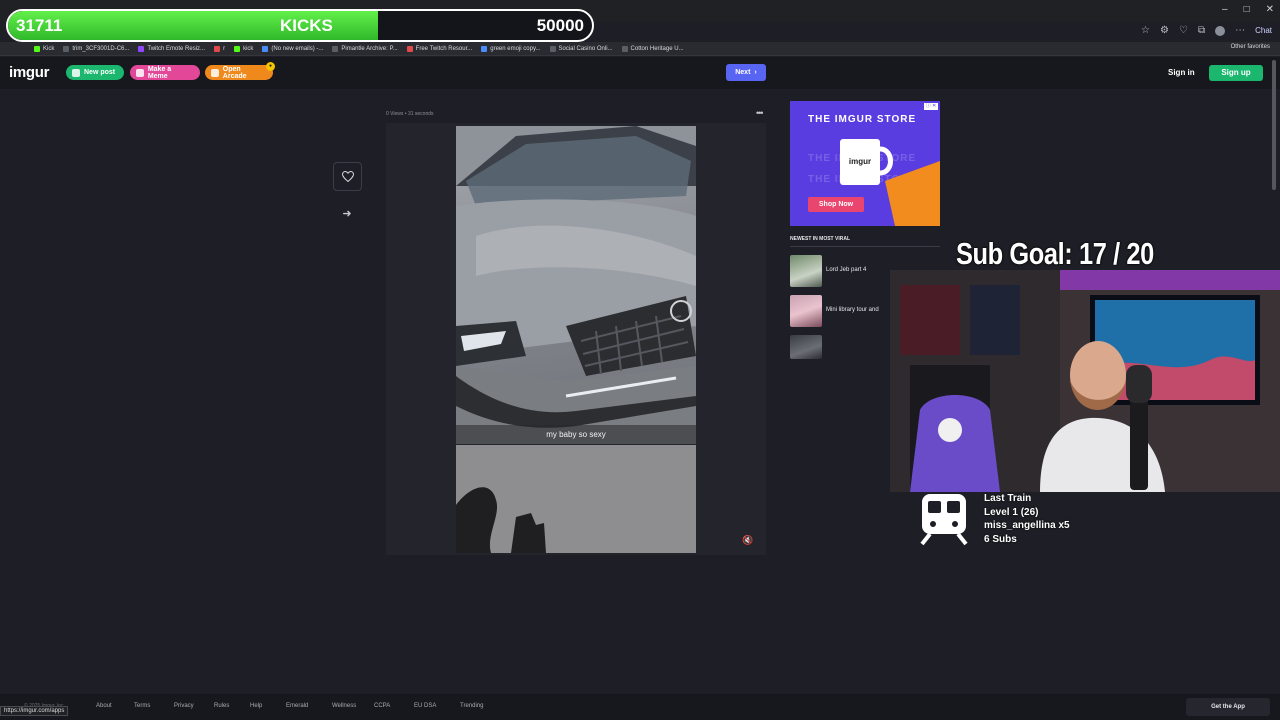  Describe the element at coordinates (576, 434) in the screenshot. I see `image-caption: my baby so sexy` at that location.